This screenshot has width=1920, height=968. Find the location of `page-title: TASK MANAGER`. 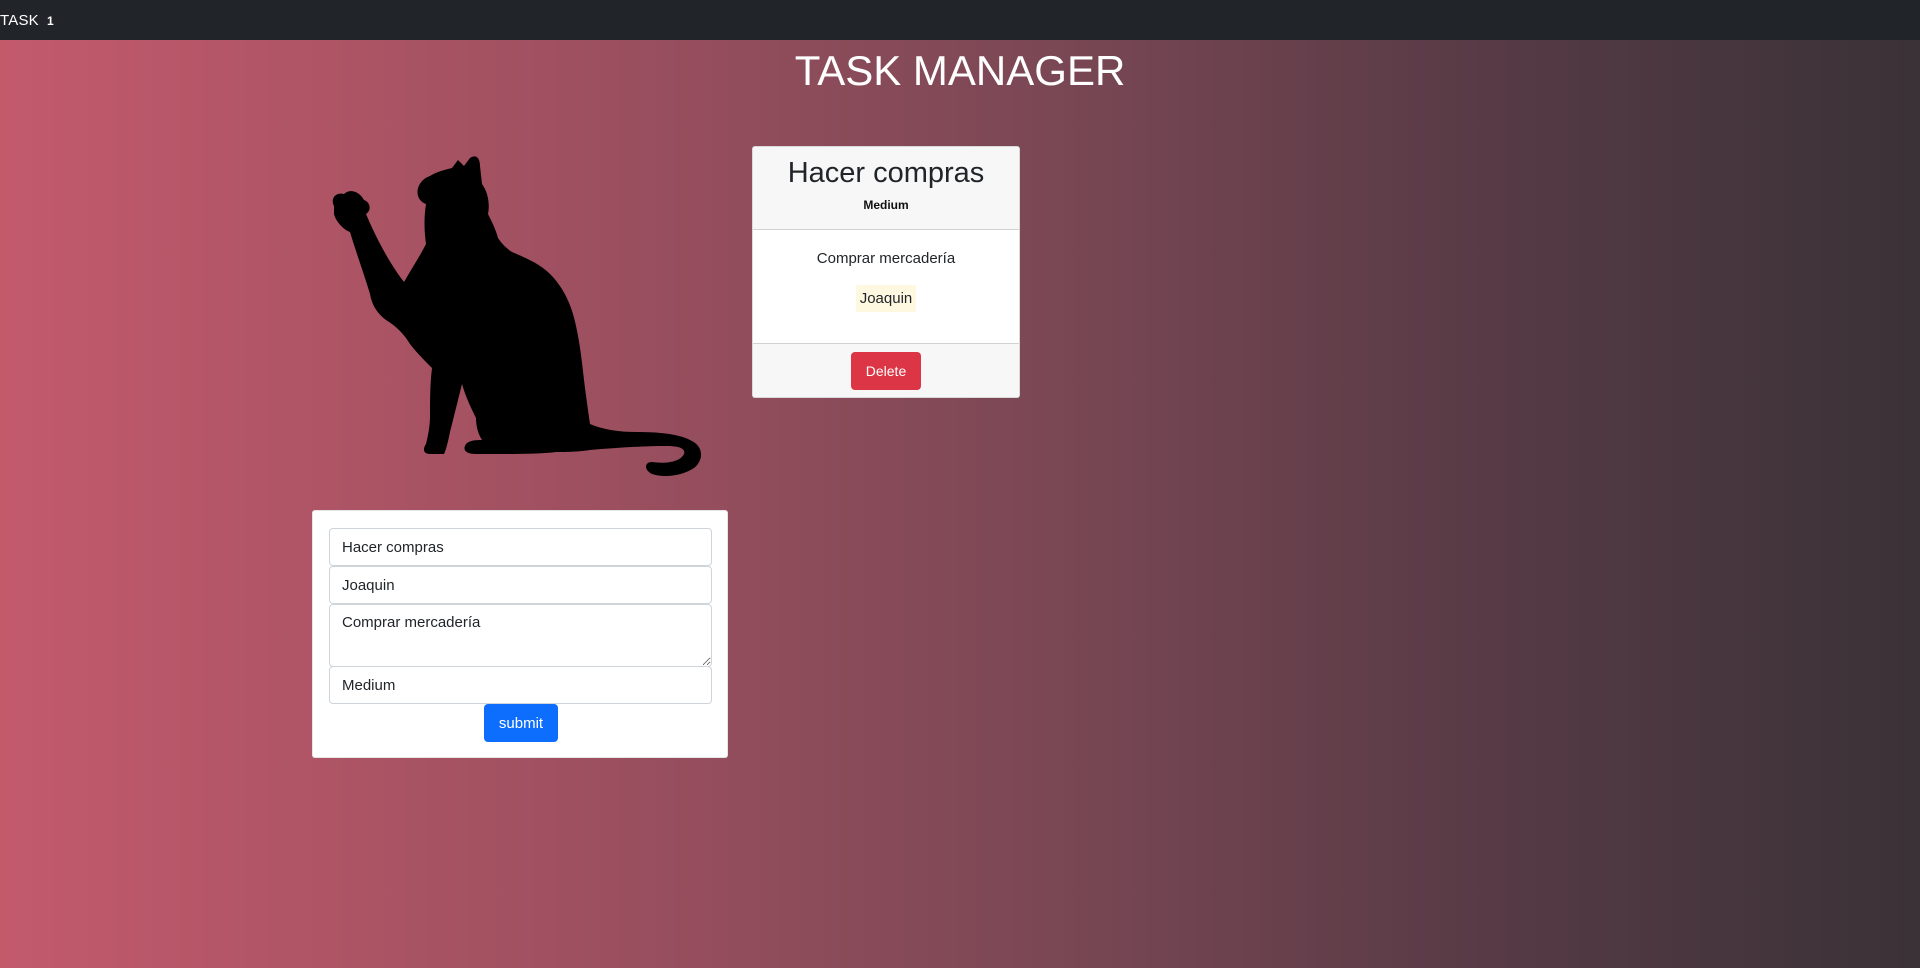

page-title: TASK MANAGER is located at coordinates (960, 71).